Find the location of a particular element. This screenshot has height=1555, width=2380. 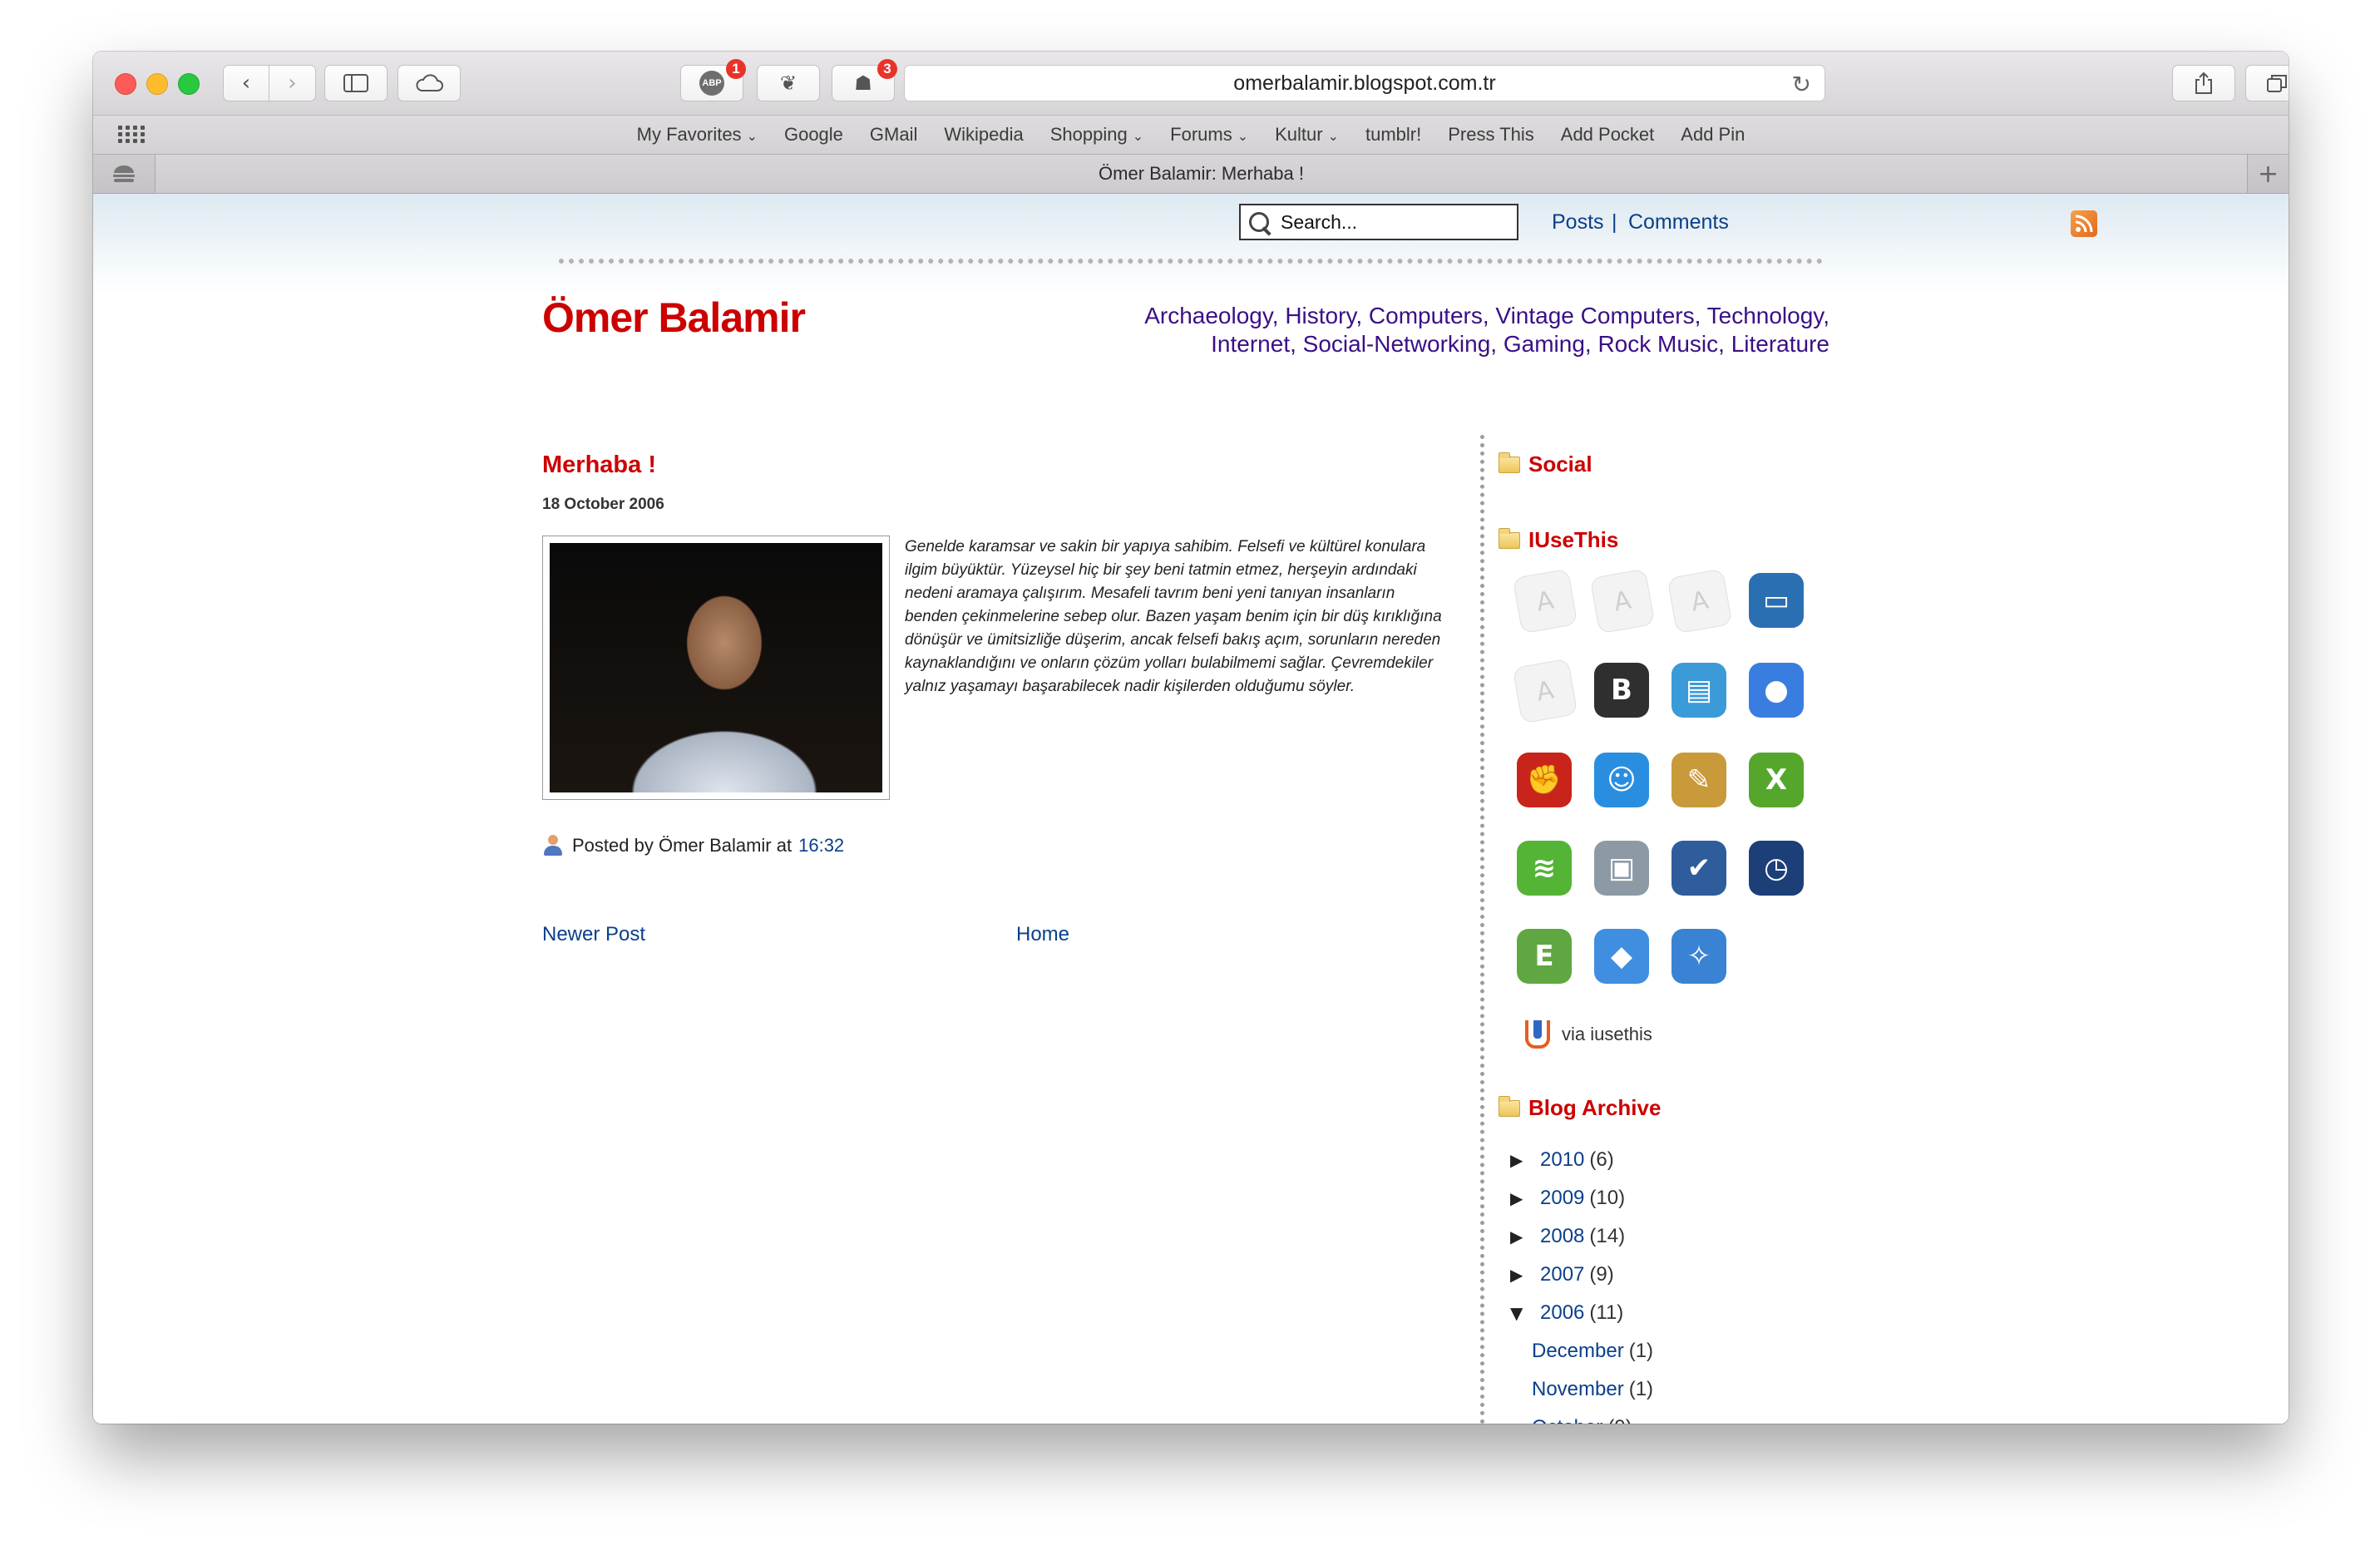

bookmark-press-this: Press This is located at coordinates (1491, 135).